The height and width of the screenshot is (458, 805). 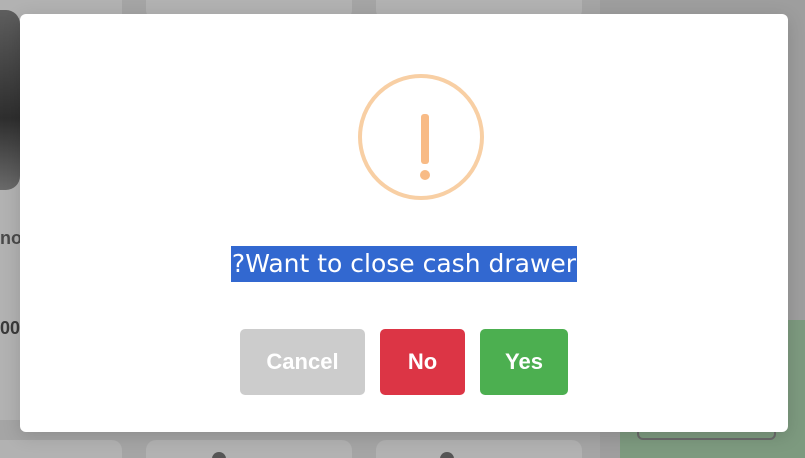 What do you see at coordinates (422, 362) in the screenshot?
I see `no-button: No` at bounding box center [422, 362].